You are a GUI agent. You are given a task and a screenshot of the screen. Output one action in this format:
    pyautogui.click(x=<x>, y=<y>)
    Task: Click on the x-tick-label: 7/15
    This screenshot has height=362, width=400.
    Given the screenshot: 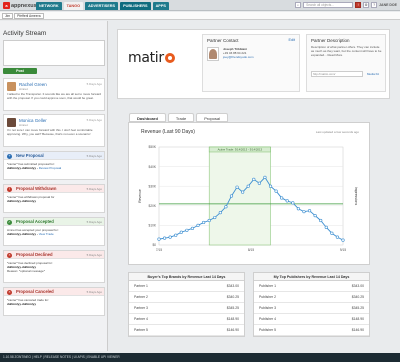 What is the action you would take?
    pyautogui.click(x=159, y=250)
    